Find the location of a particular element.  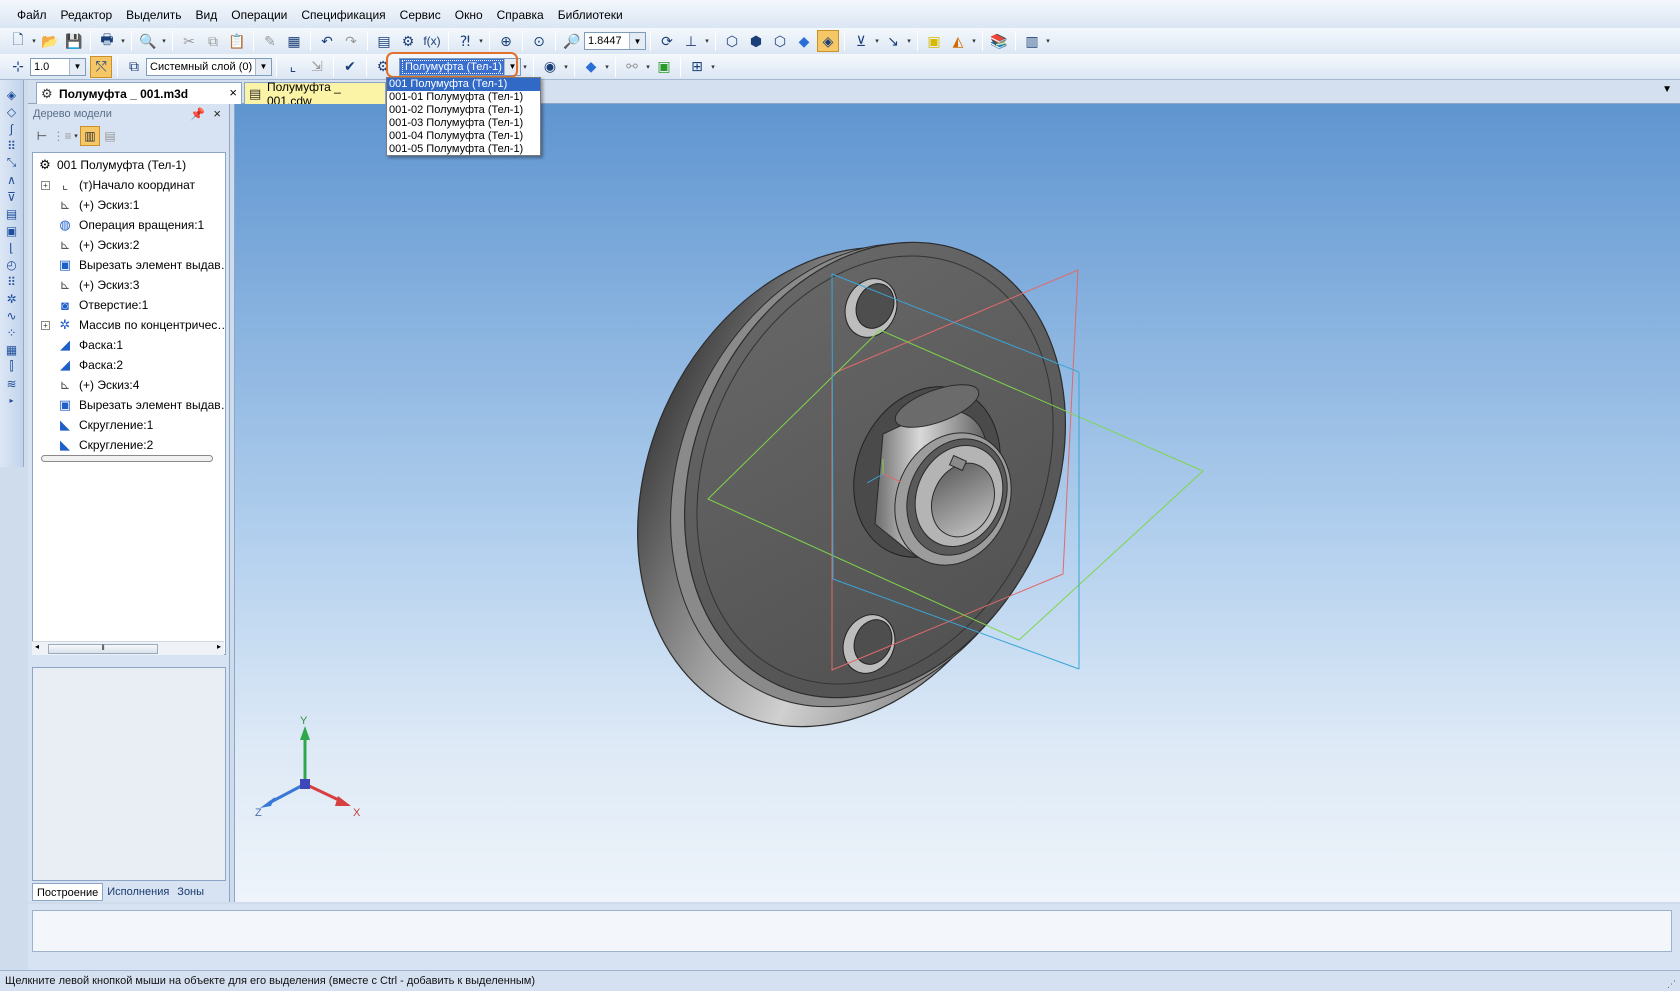

measurements-icon: ⌊ is located at coordinates (12, 247).